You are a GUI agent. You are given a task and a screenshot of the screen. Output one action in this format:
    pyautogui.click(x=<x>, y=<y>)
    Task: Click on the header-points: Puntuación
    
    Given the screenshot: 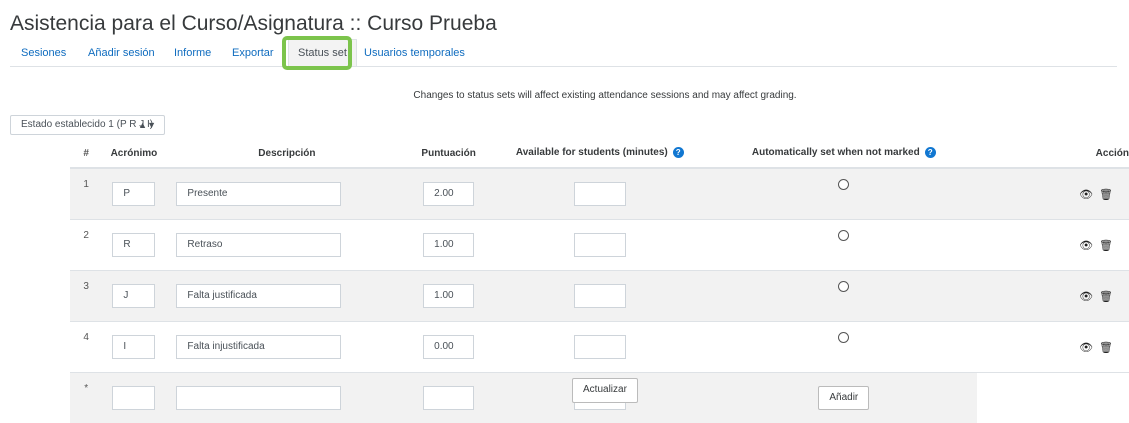 What is the action you would take?
    pyautogui.click(x=448, y=153)
    